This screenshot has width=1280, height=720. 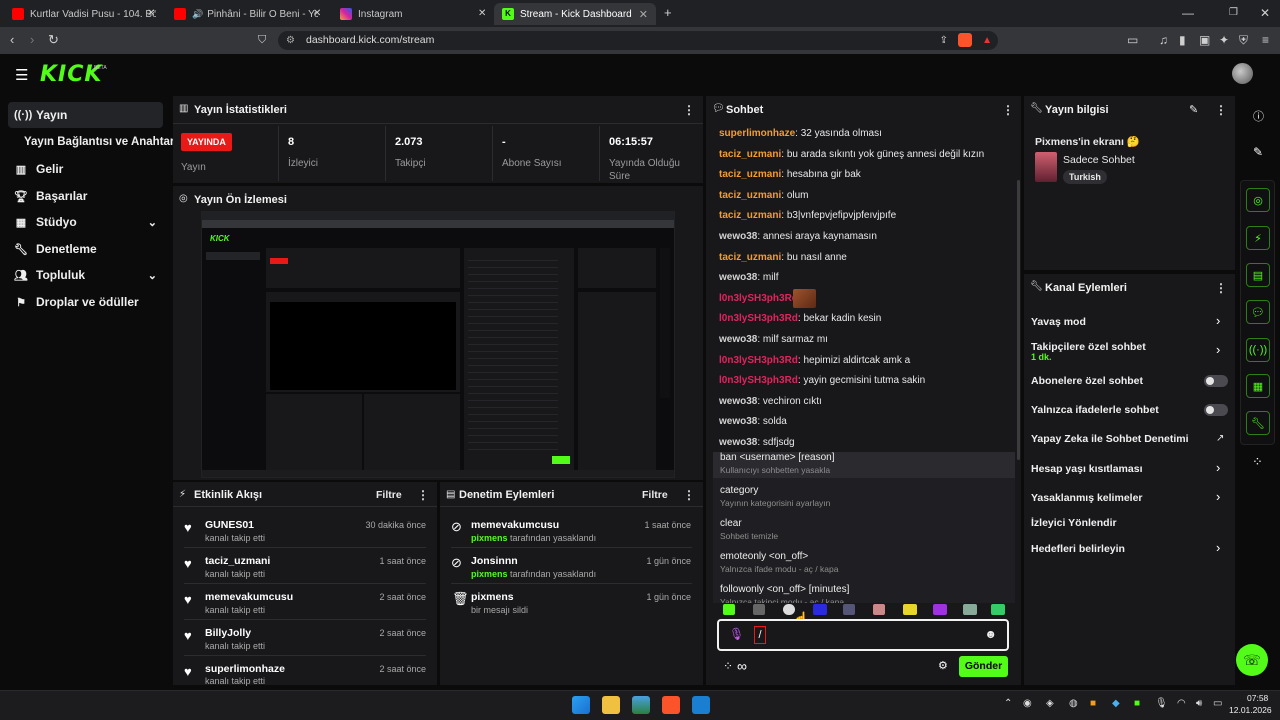 I want to click on tray-app-icon: ◆, so click(x=1116, y=703).